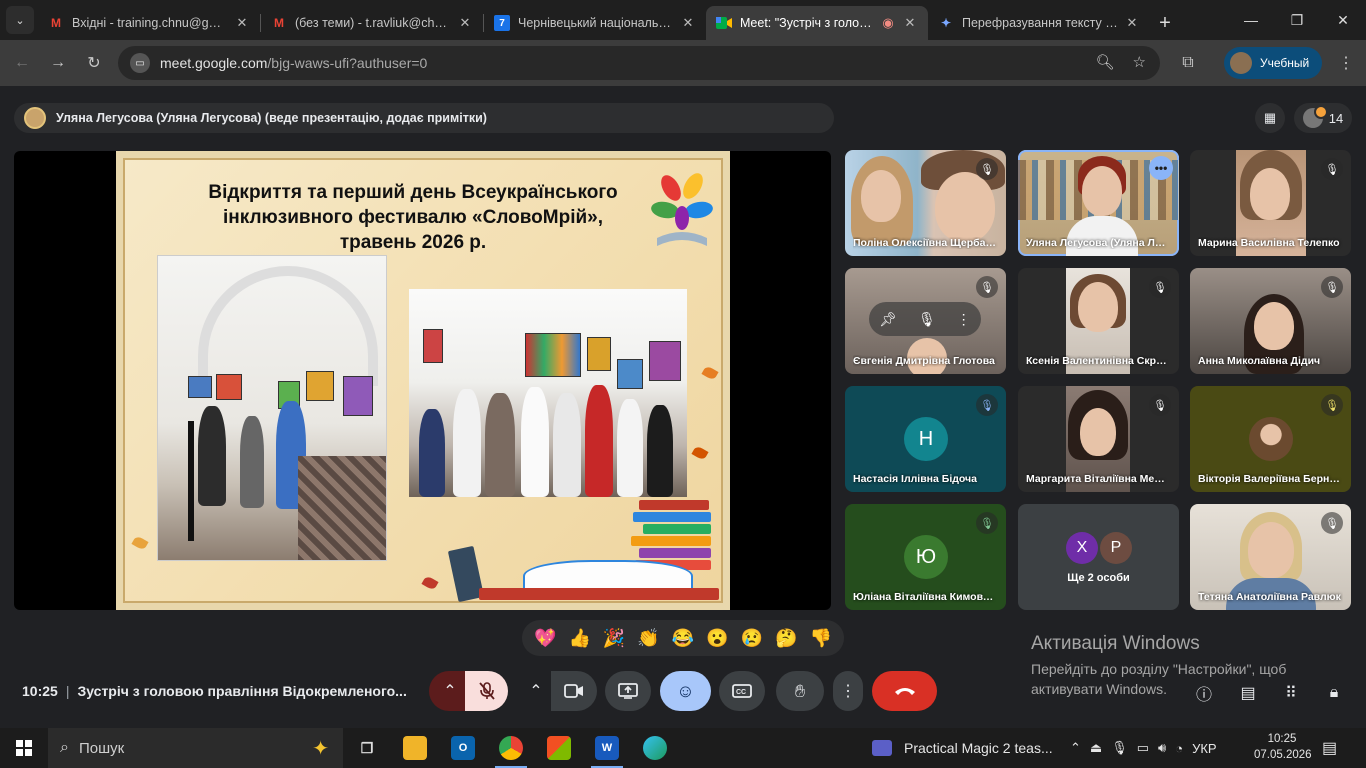 Image resolution: width=1366 pixels, height=768 pixels. I want to click on send-reaction-button: ☺, so click(685, 691).